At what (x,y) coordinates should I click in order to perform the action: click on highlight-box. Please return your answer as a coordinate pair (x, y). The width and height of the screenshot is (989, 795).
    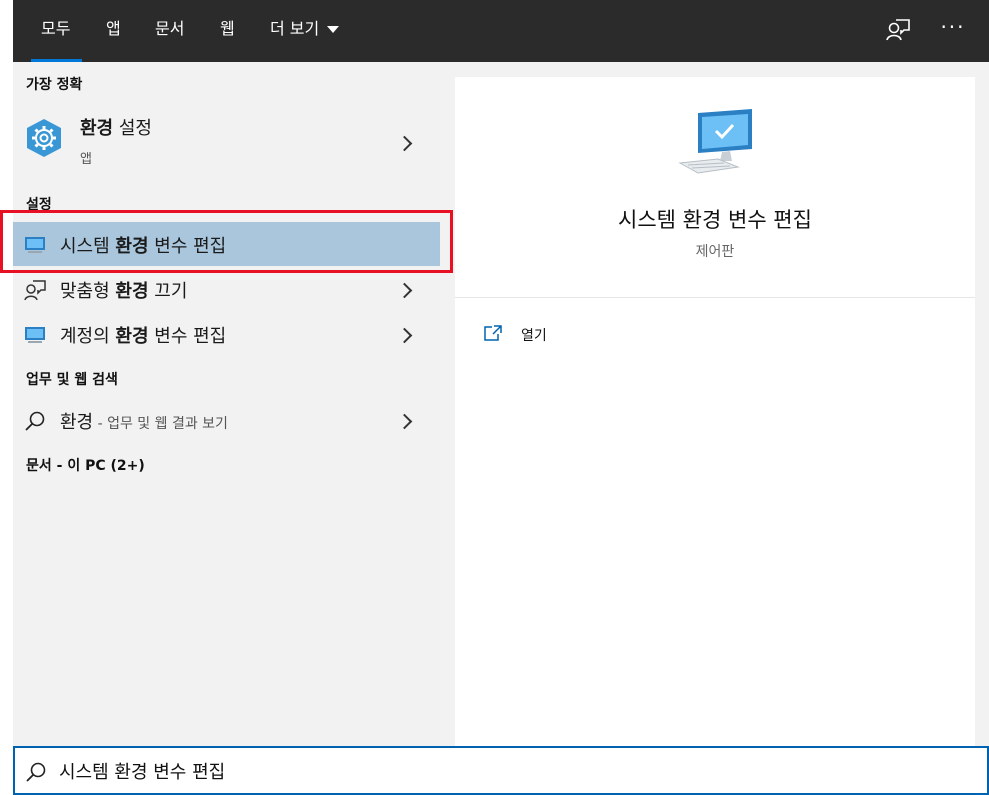
    Looking at the image, I should click on (226, 241).